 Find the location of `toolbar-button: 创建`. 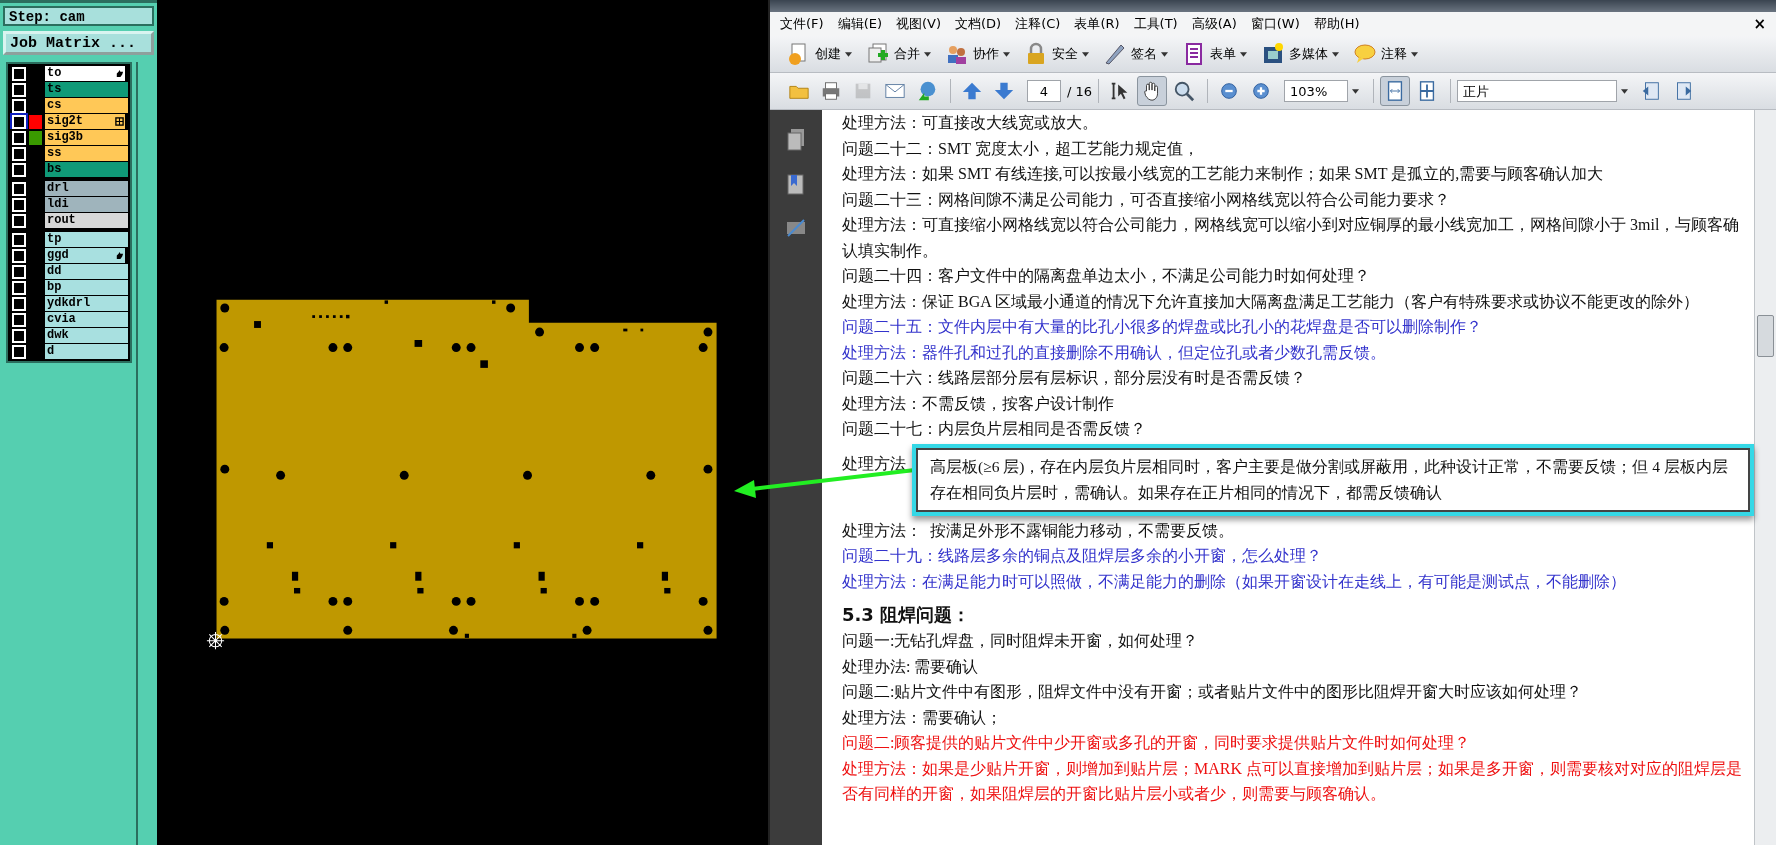

toolbar-button: 创建 is located at coordinates (819, 54).